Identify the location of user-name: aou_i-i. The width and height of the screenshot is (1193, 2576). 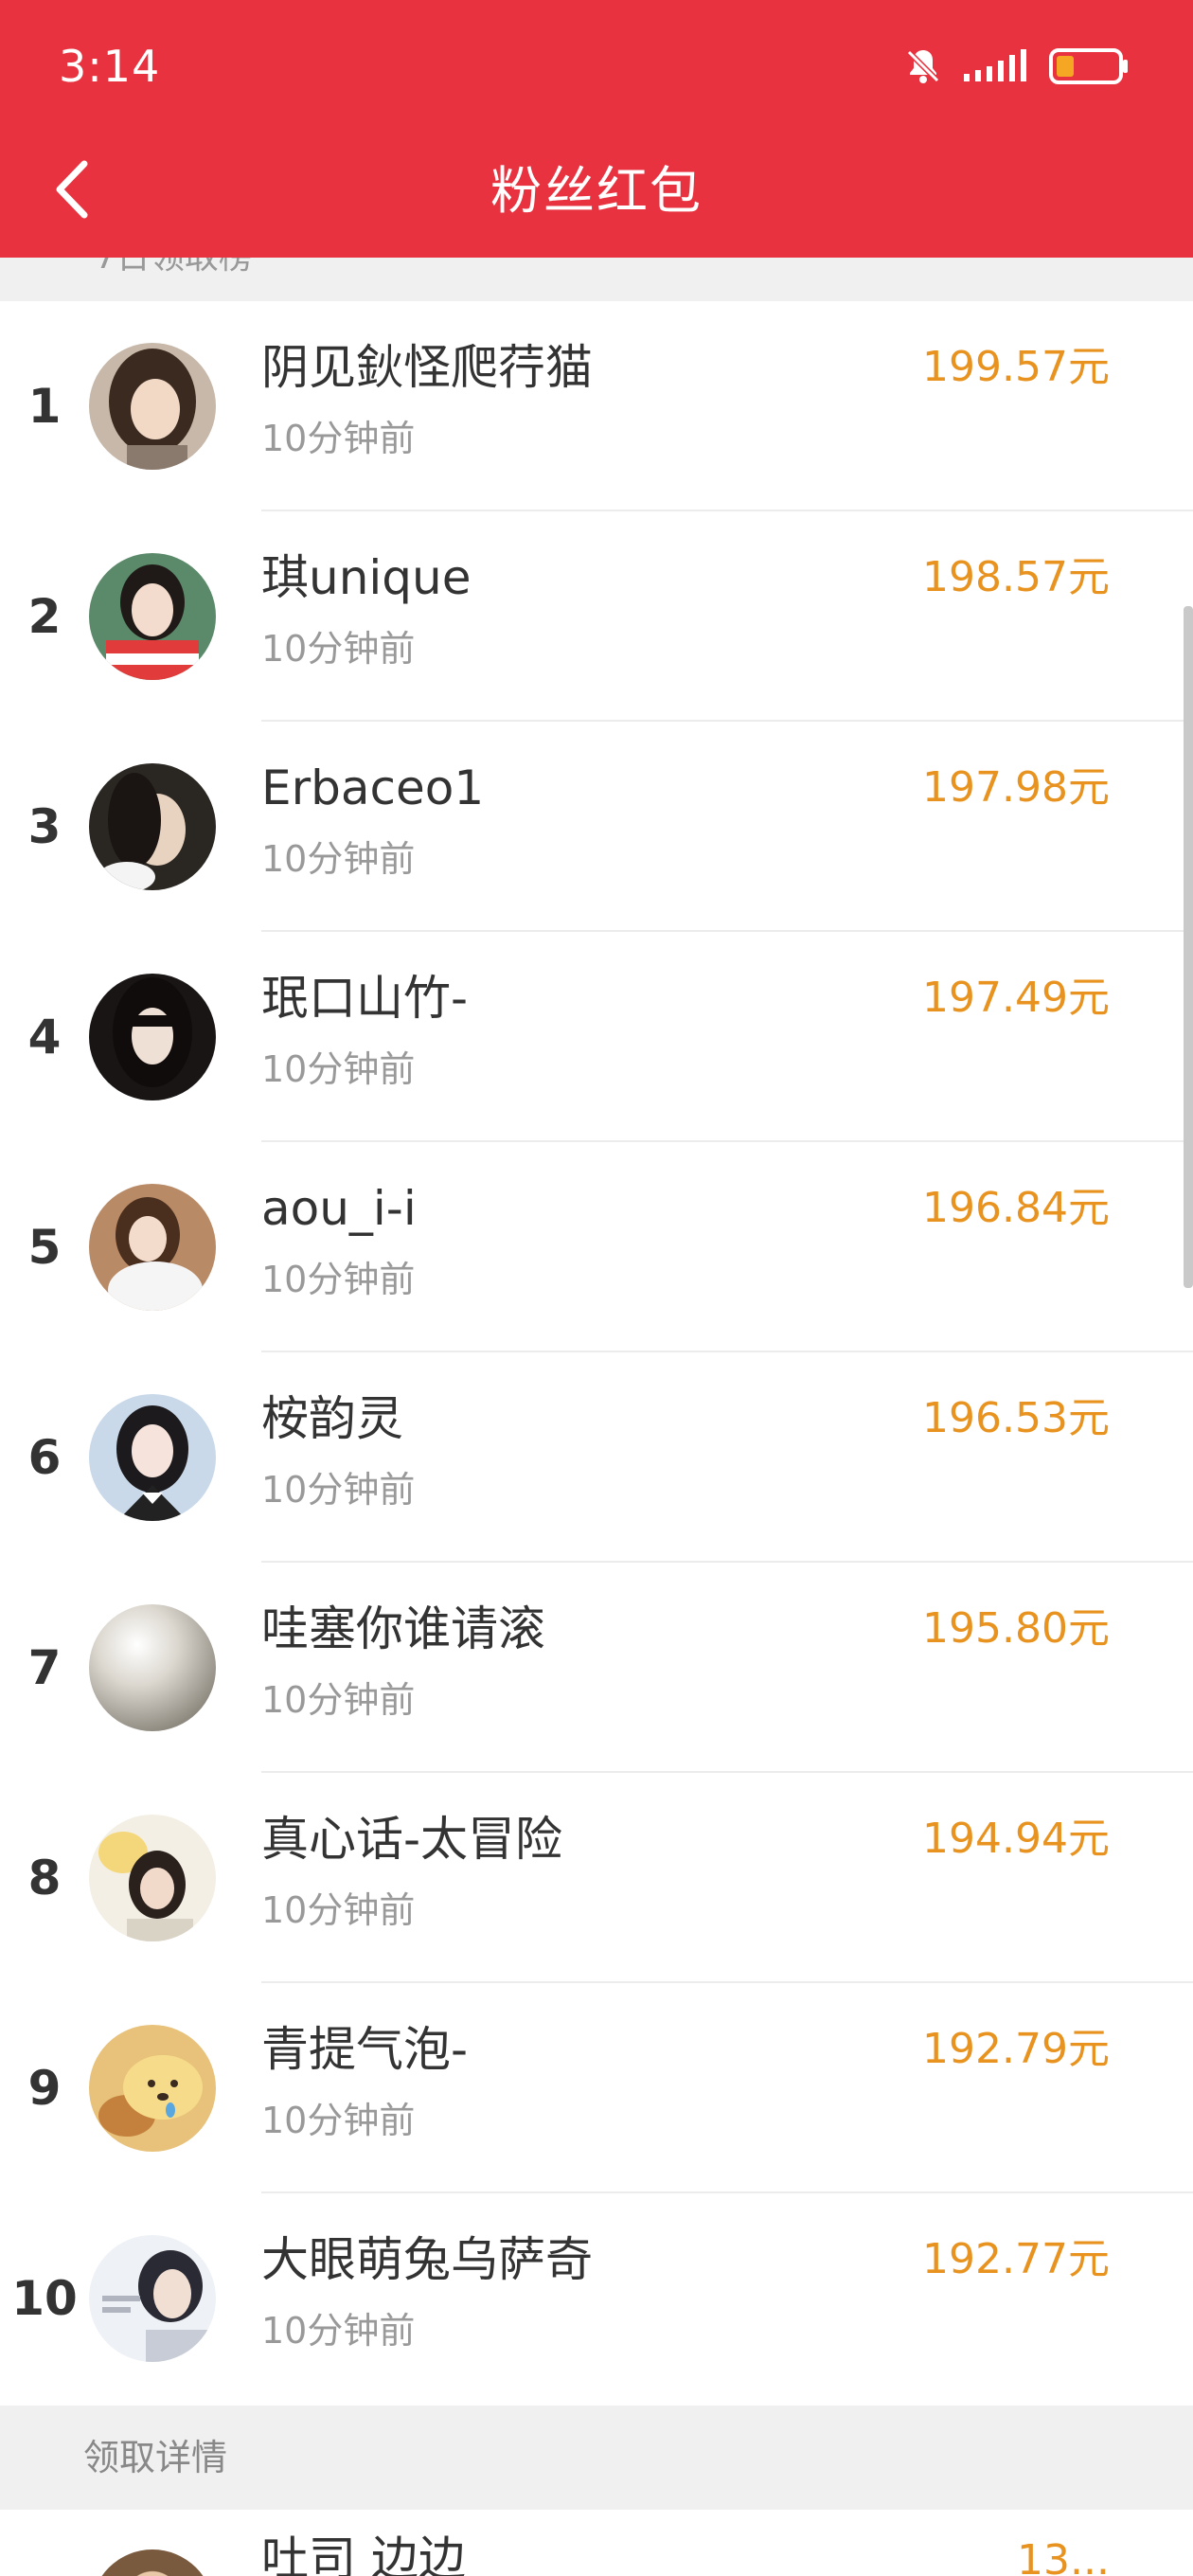
(339, 1208).